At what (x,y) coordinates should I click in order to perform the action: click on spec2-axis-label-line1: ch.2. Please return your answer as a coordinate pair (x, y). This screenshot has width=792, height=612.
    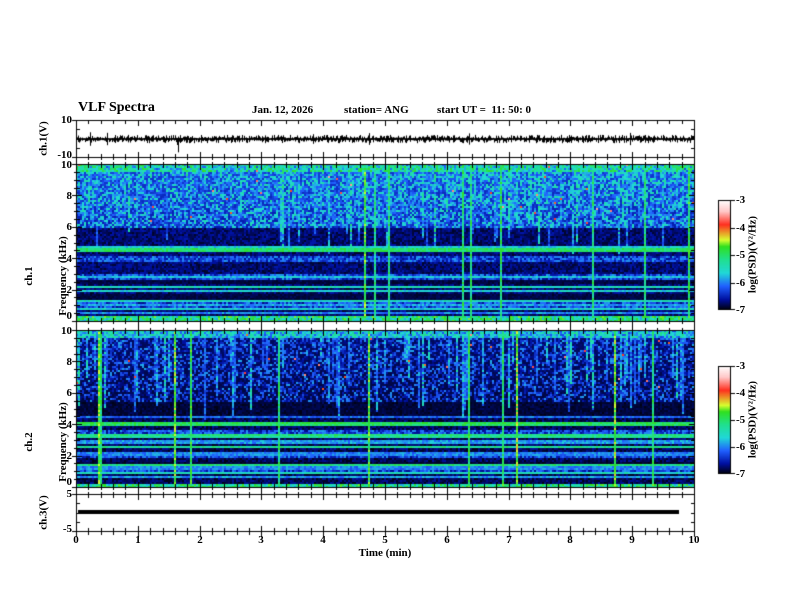
    Looking at the image, I should click on (29, 442).